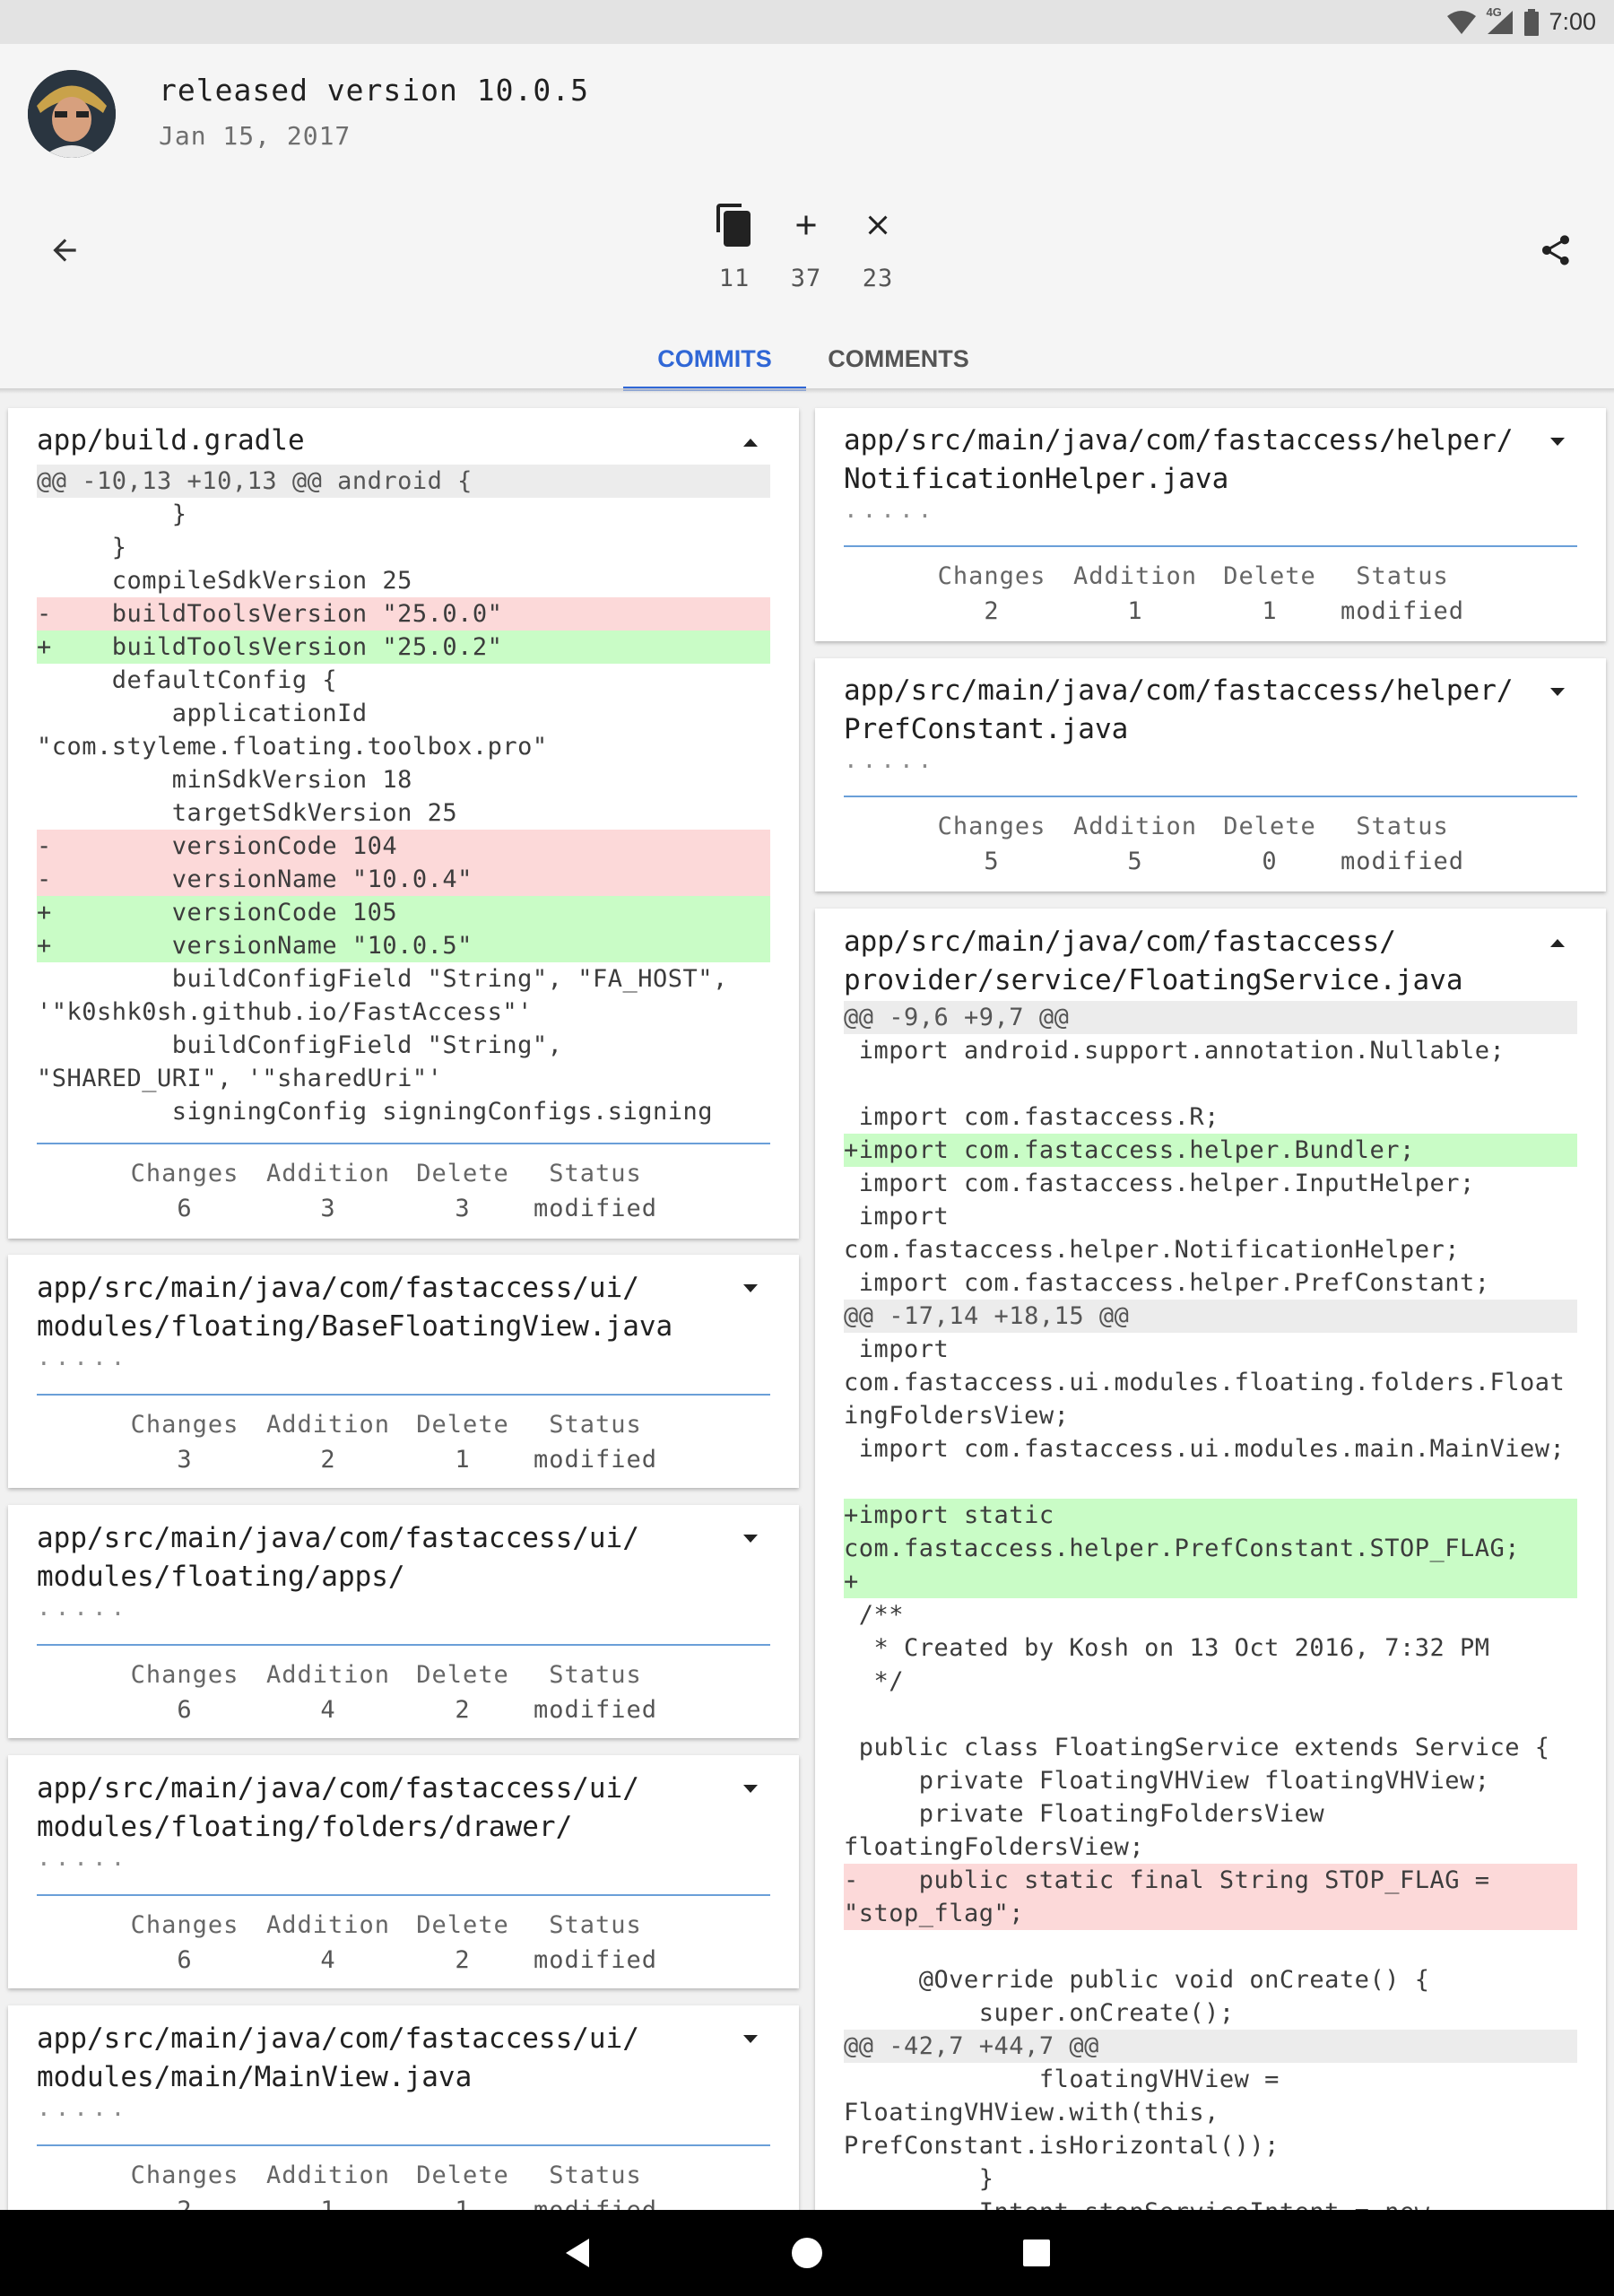  What do you see at coordinates (1062, 2079) in the screenshot?
I see `diff-context-line: floatingVHView =` at bounding box center [1062, 2079].